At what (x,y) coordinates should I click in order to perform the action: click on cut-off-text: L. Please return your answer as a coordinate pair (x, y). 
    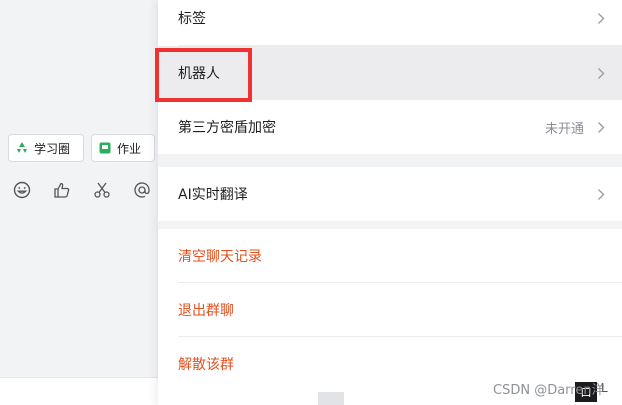
    Looking at the image, I should click on (604, 388).